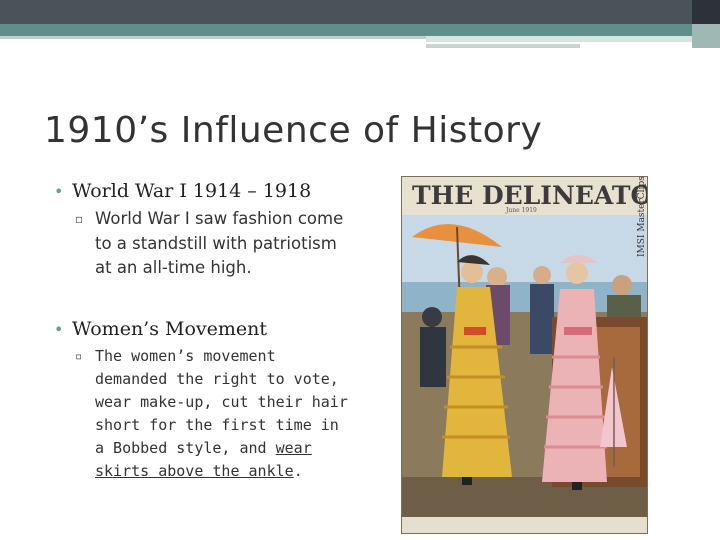 This screenshot has width=720, height=540. I want to click on spacer, so click(204, 299).